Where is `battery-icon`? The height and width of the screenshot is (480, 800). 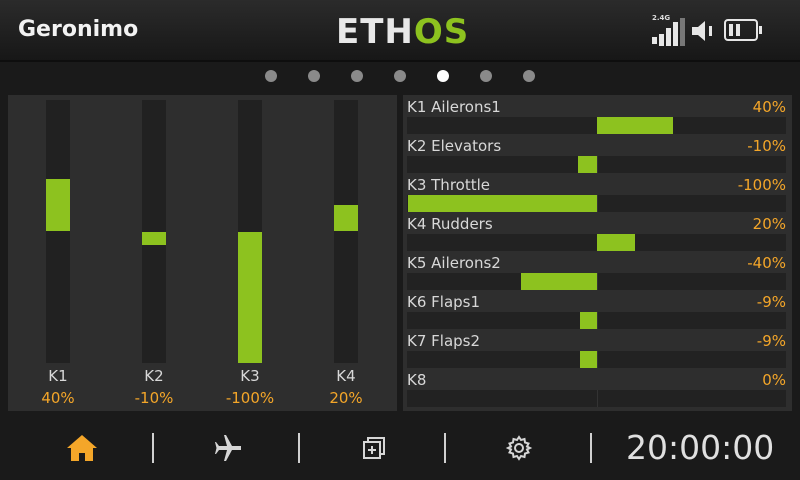 battery-icon is located at coordinates (743, 30).